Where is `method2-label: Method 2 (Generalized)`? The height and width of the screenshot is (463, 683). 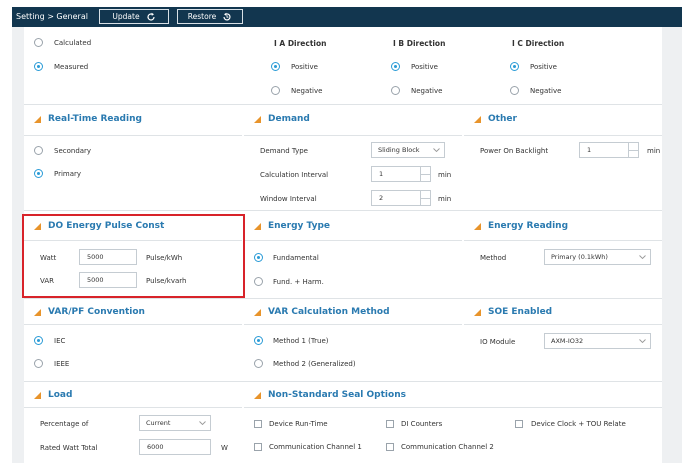
method2-label: Method 2 (Generalized) is located at coordinates (314, 364).